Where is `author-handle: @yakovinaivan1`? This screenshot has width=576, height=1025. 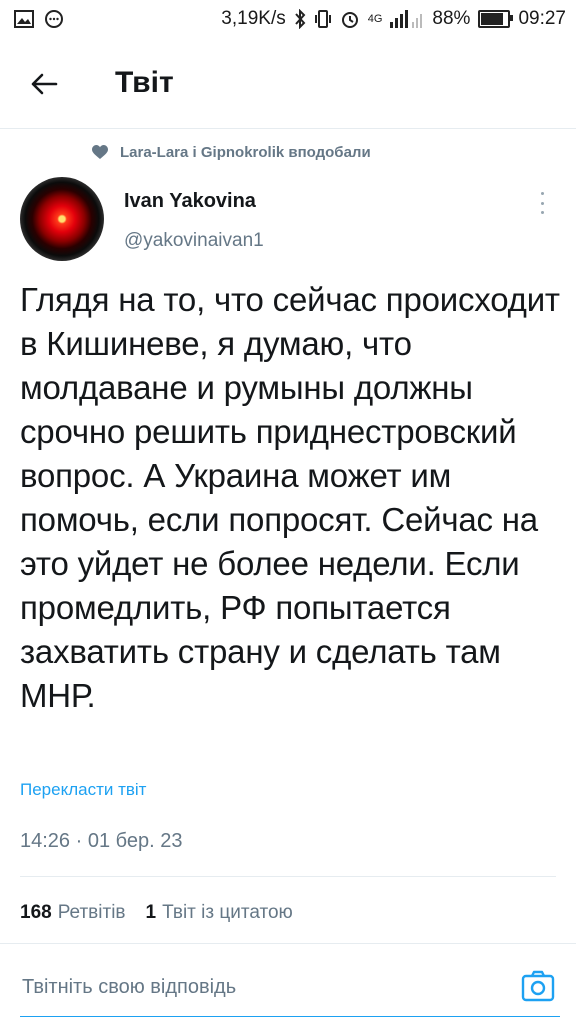
author-handle: @yakovinaivan1 is located at coordinates (194, 241).